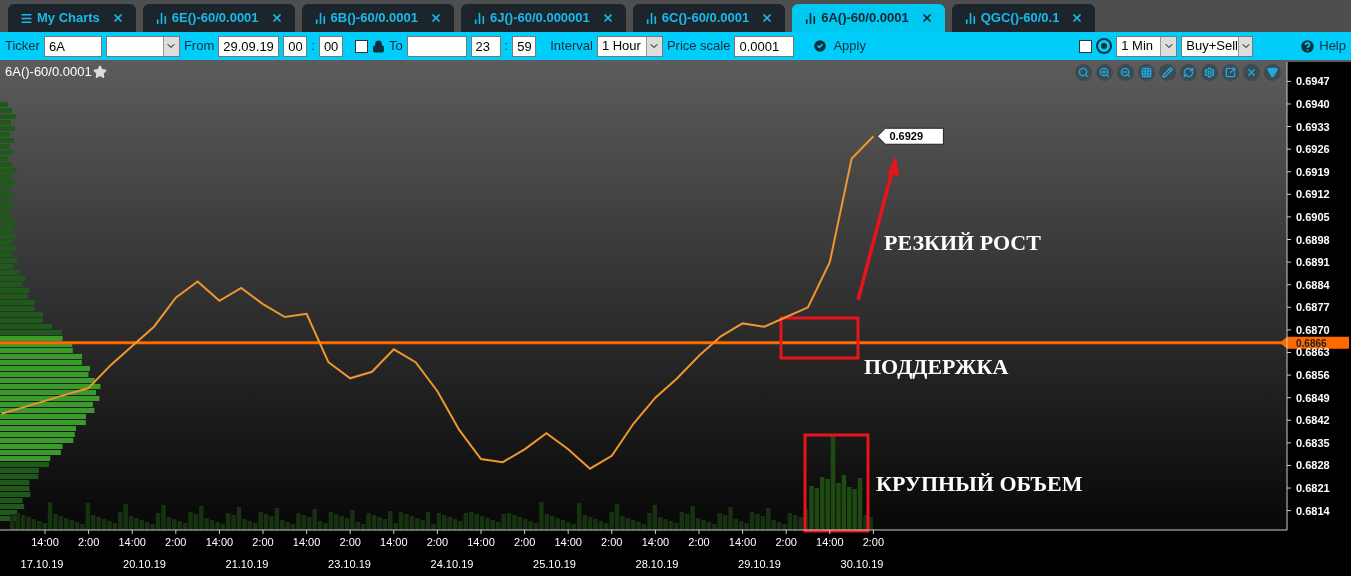  I want to click on y-tick-label: 0.6863, so click(1313, 352).